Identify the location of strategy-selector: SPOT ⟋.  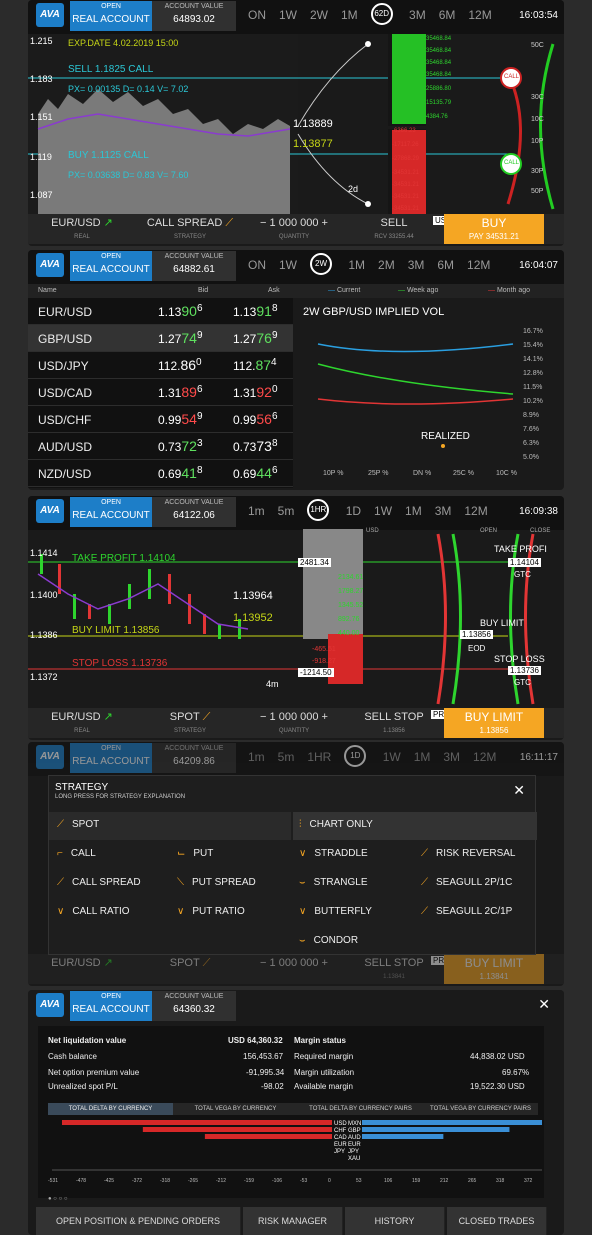
(190, 969).